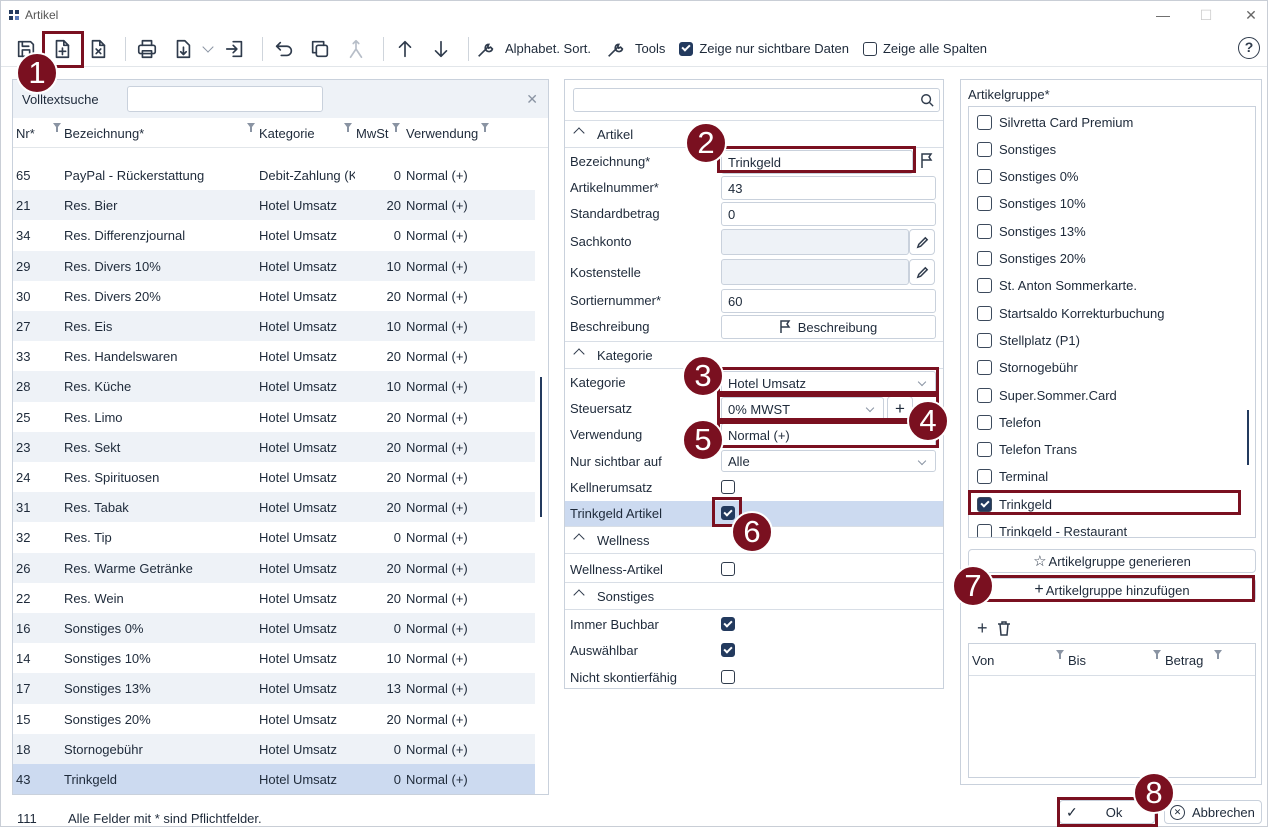  Describe the element at coordinates (922, 242) in the screenshot. I see `sachkonto-edit-button` at that location.